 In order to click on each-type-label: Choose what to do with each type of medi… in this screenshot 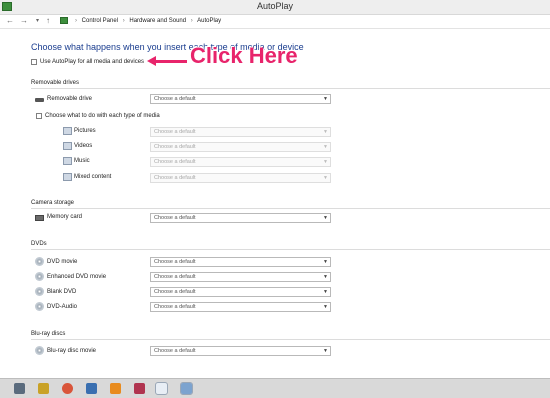, I will do `click(102, 116)`.